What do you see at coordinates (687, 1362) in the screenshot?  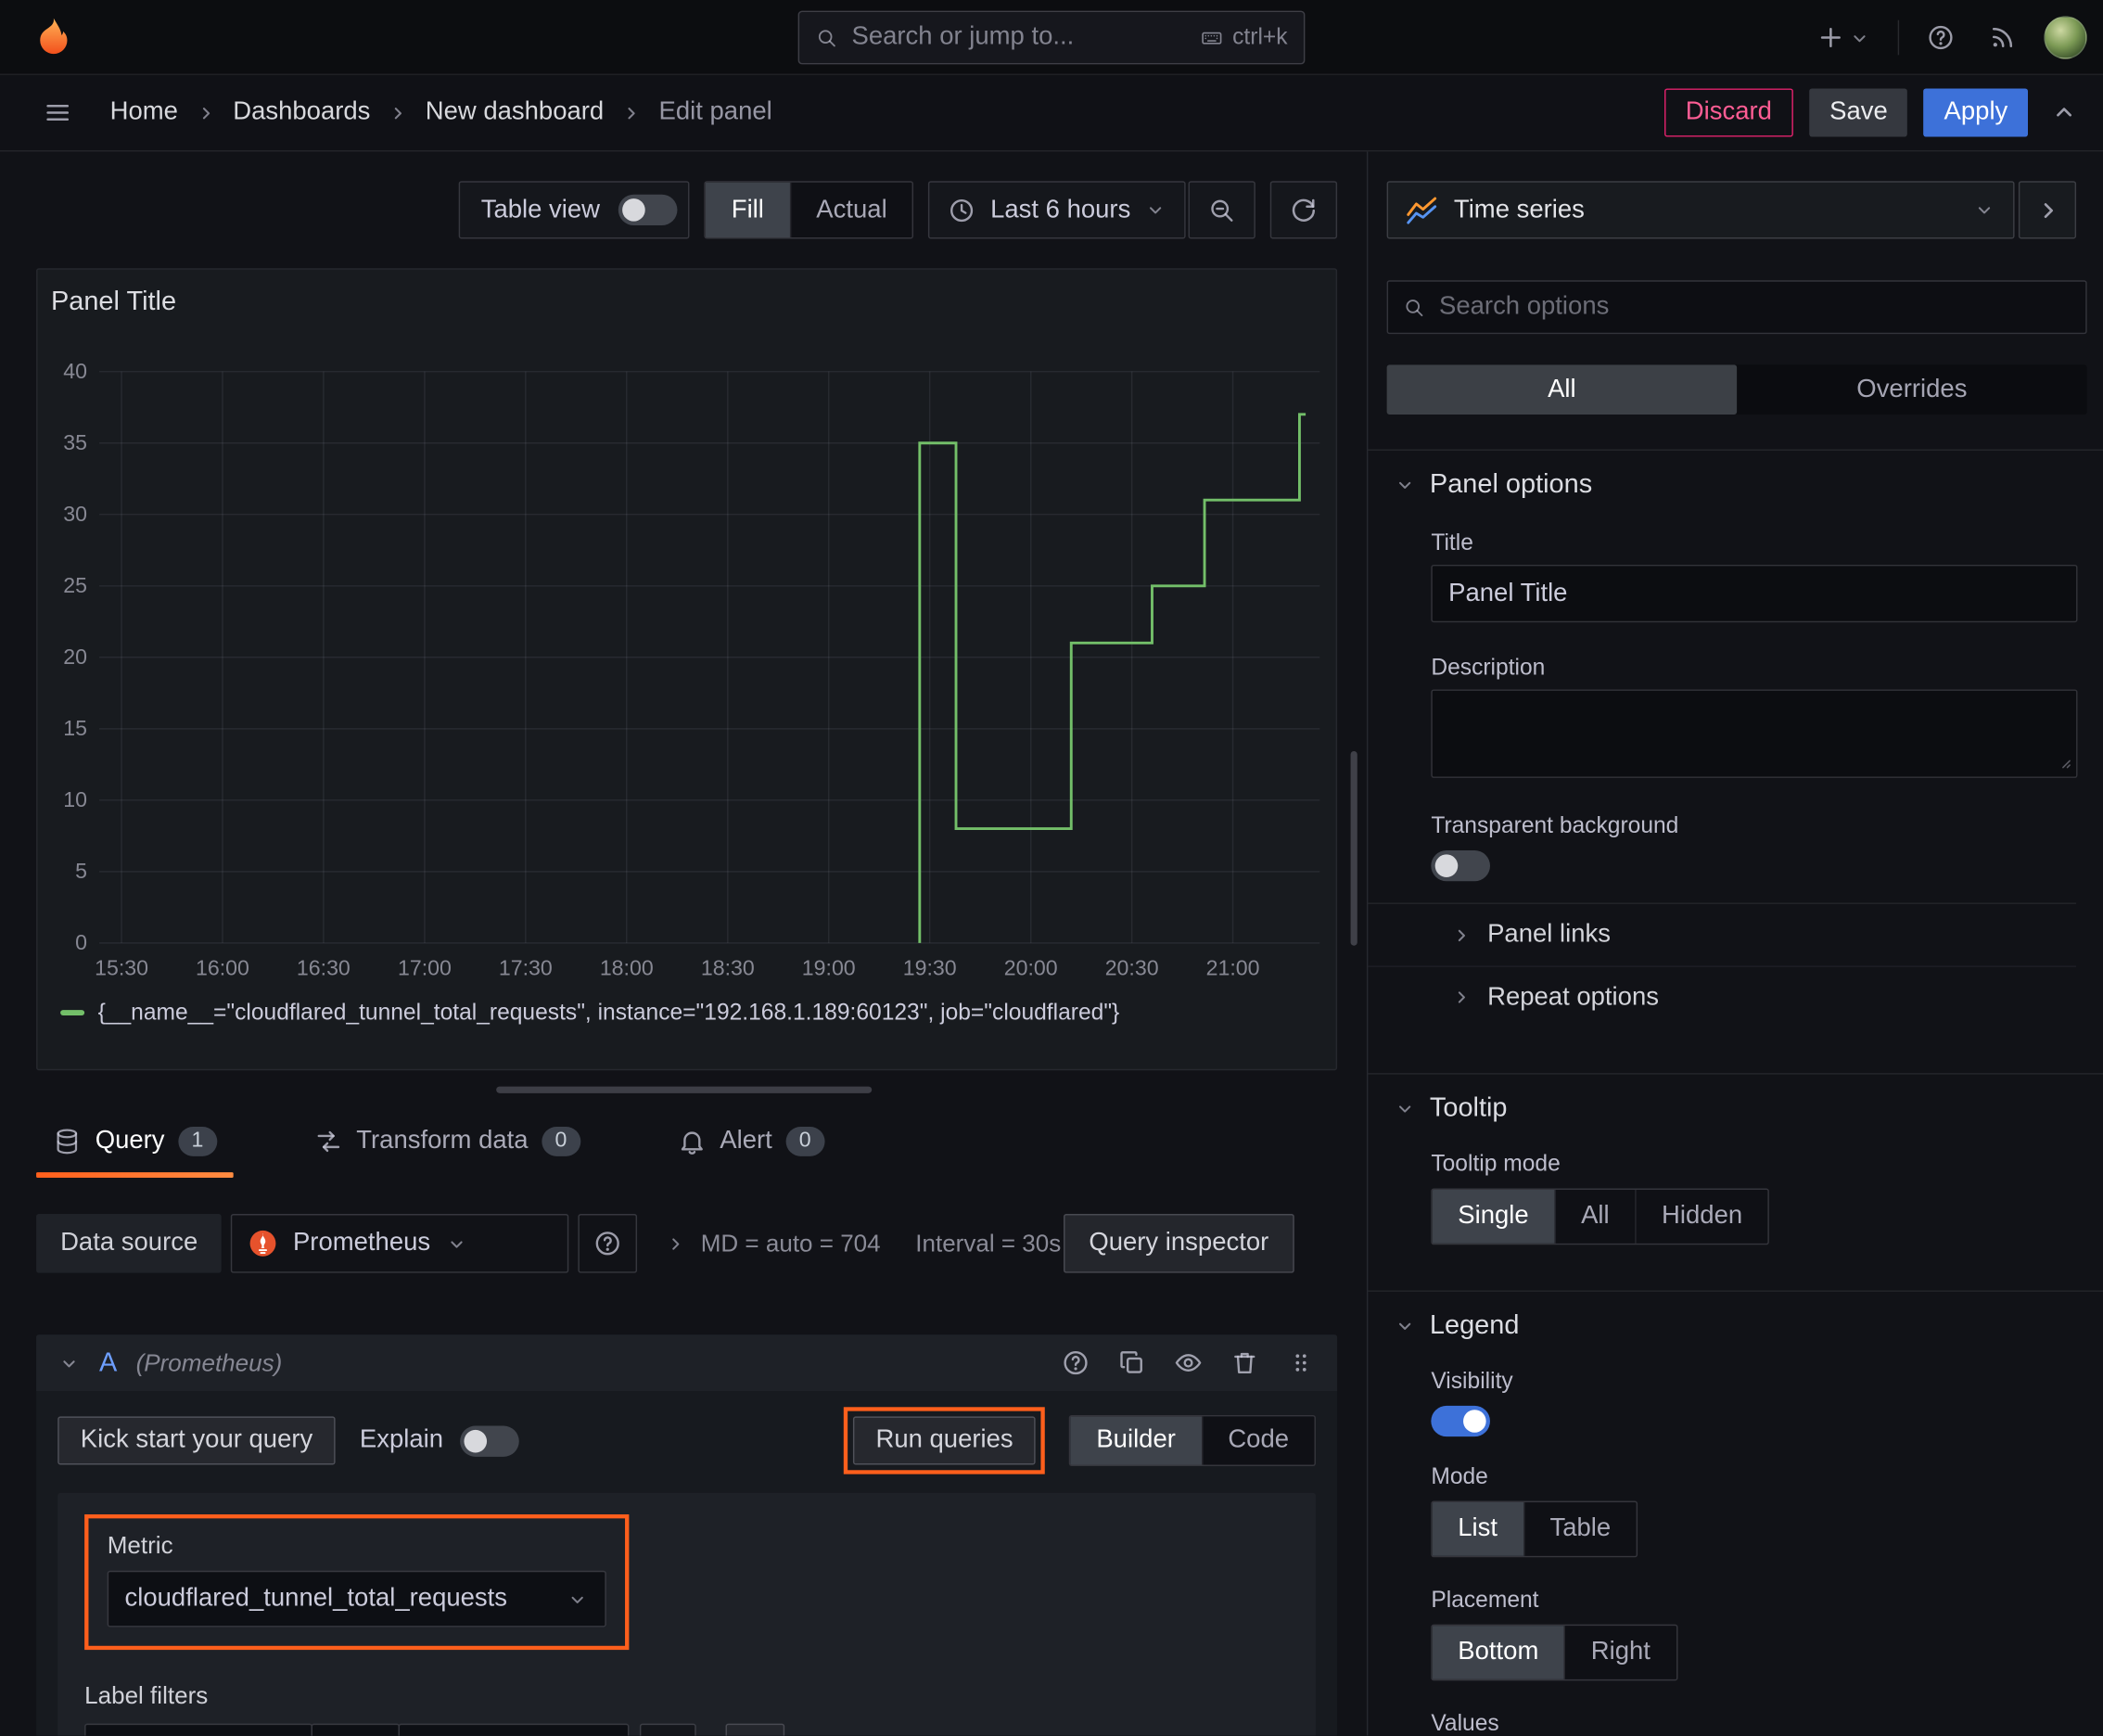 I see `query-row-header: A (Prometheus)` at bounding box center [687, 1362].